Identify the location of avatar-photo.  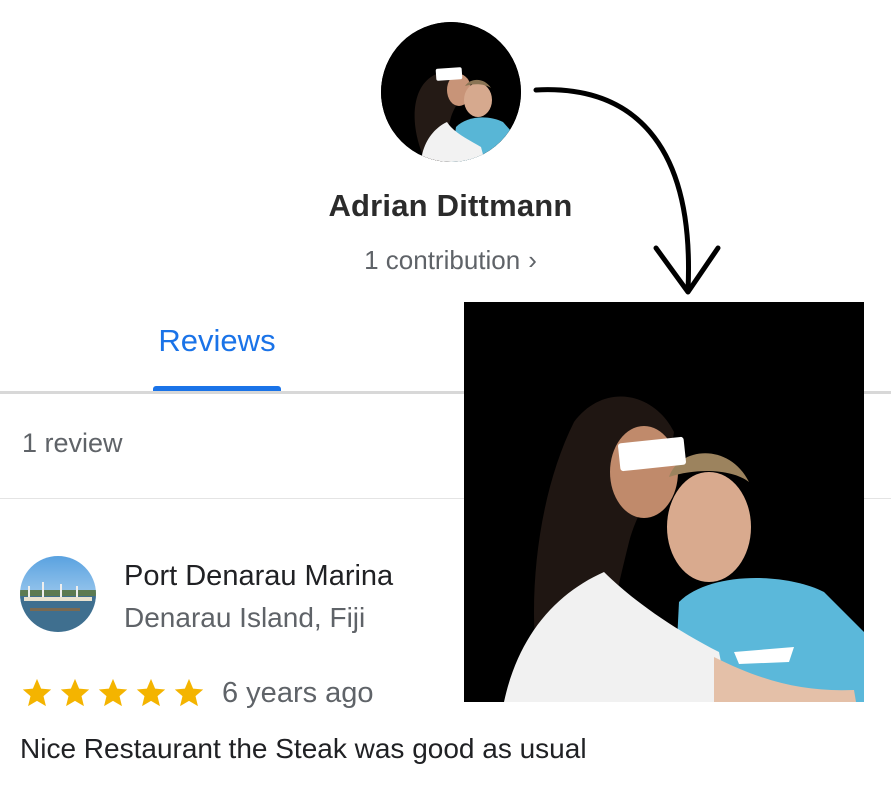
(451, 92).